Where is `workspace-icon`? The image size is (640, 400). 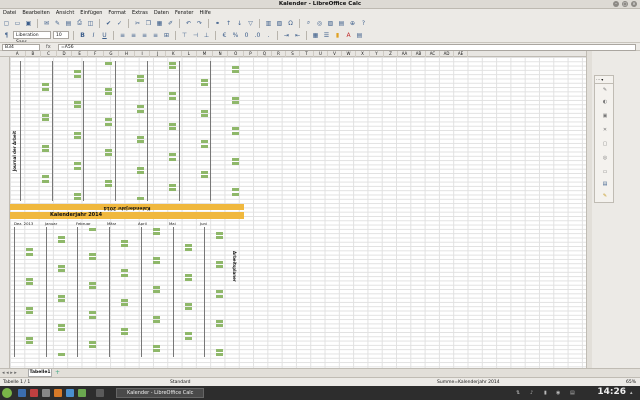
workspace-icon is located at coordinates (100, 393).